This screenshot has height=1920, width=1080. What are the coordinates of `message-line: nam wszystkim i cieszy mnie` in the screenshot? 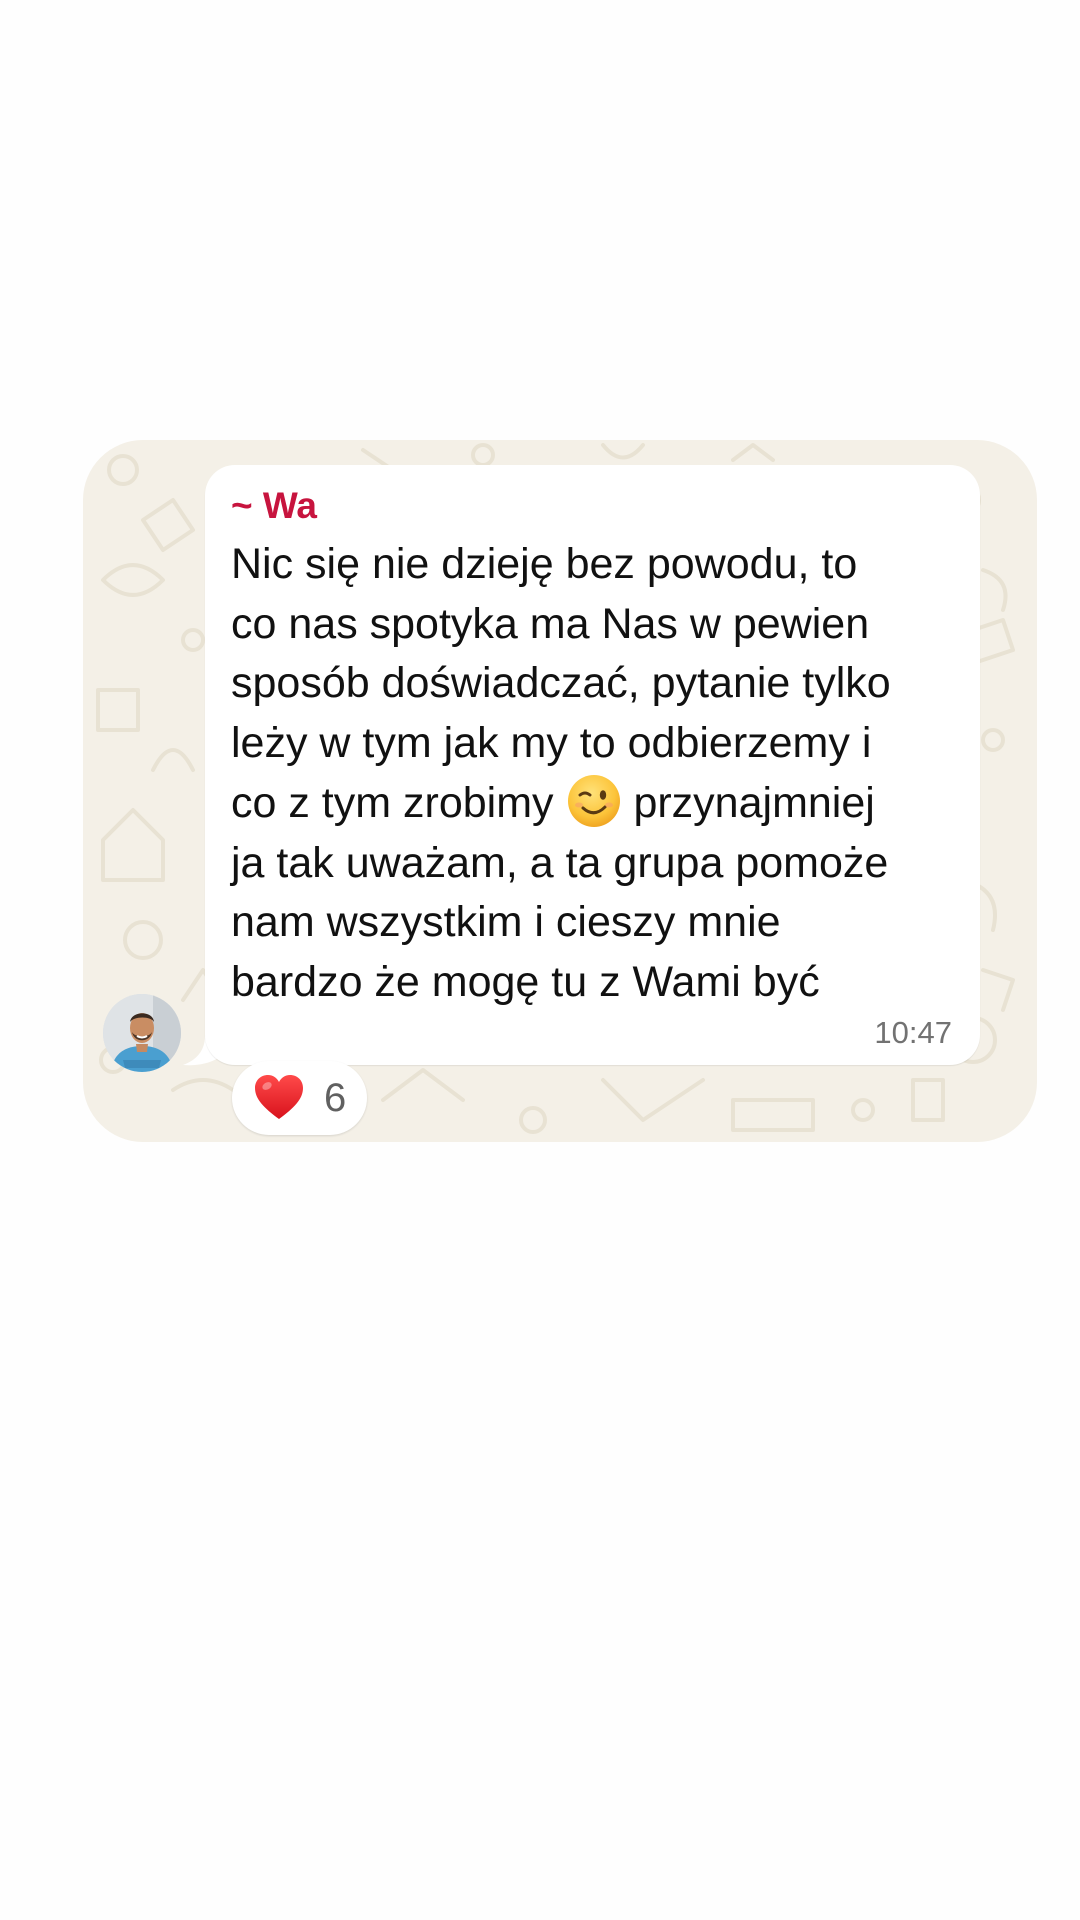 It's located at (506, 922).